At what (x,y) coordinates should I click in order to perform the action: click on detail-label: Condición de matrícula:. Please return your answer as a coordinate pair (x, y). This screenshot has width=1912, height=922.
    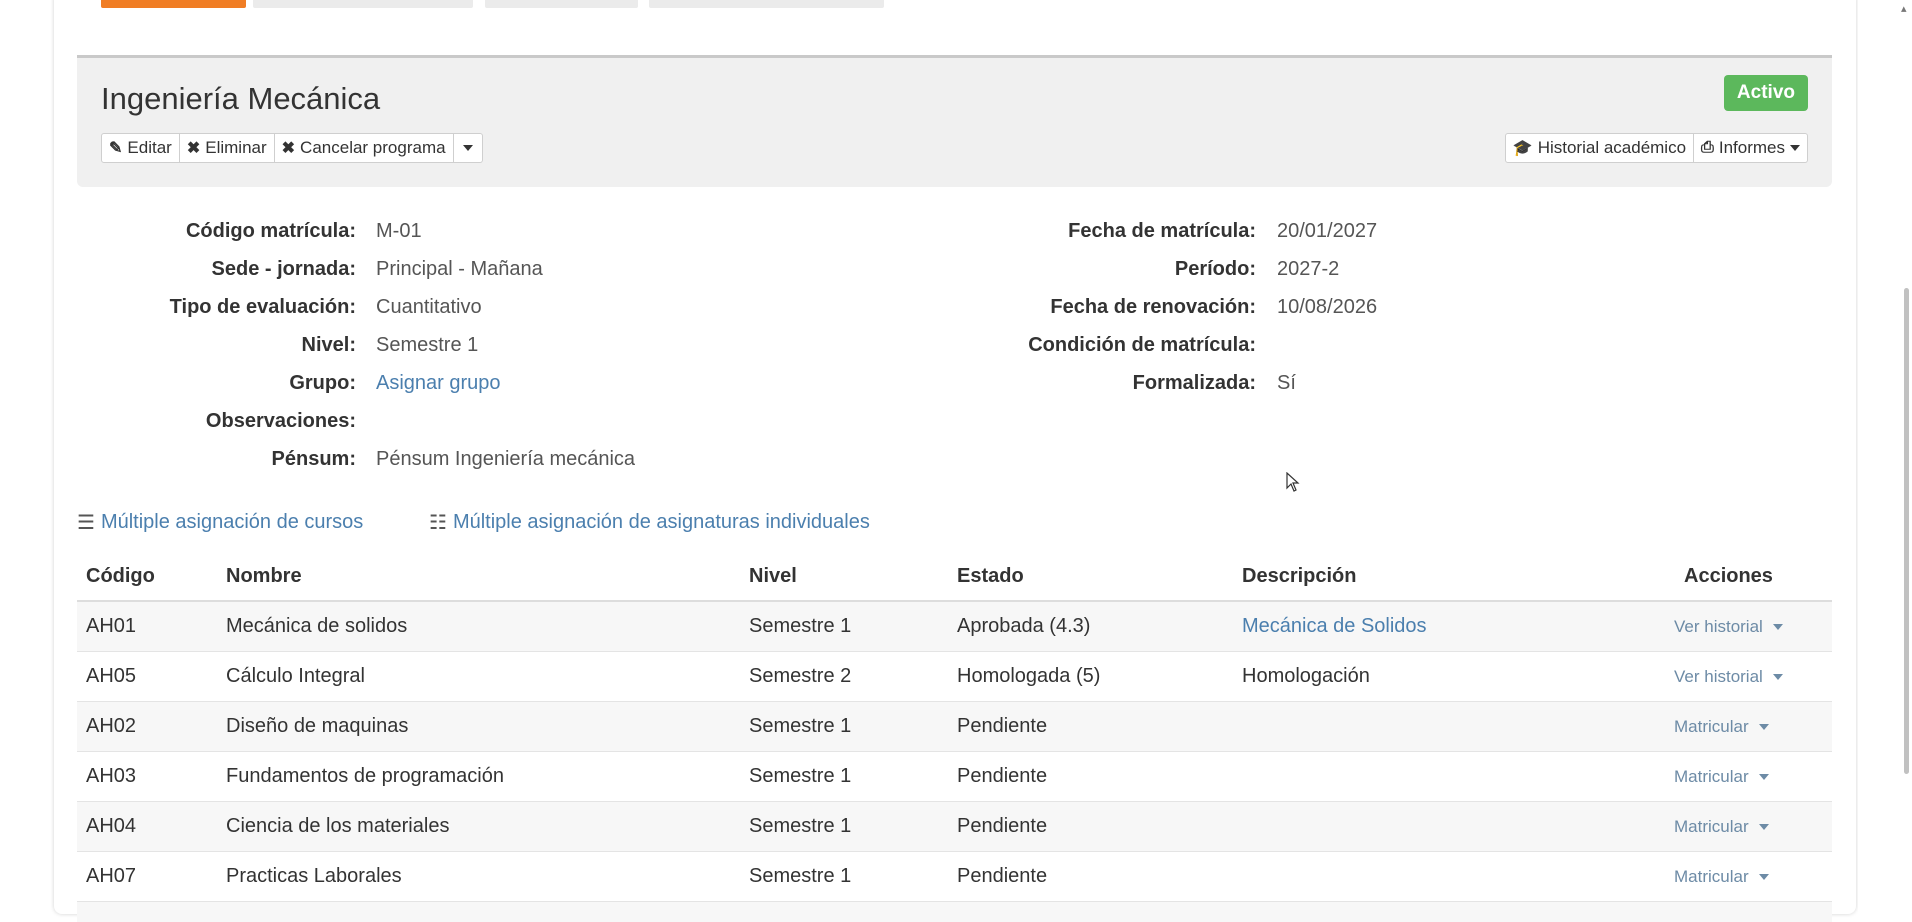
    Looking at the image, I should click on (628, 345).